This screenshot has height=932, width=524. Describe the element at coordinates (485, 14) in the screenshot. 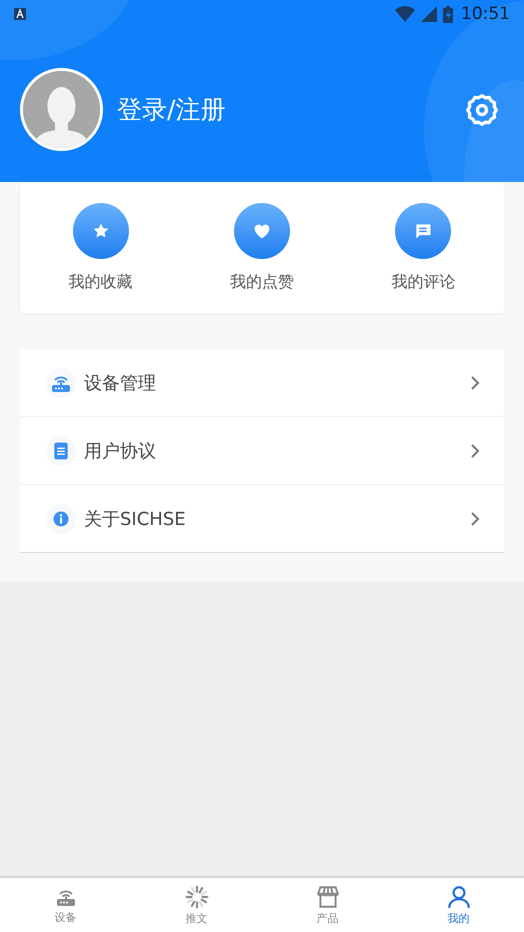

I see `status-time: 10:51` at that location.